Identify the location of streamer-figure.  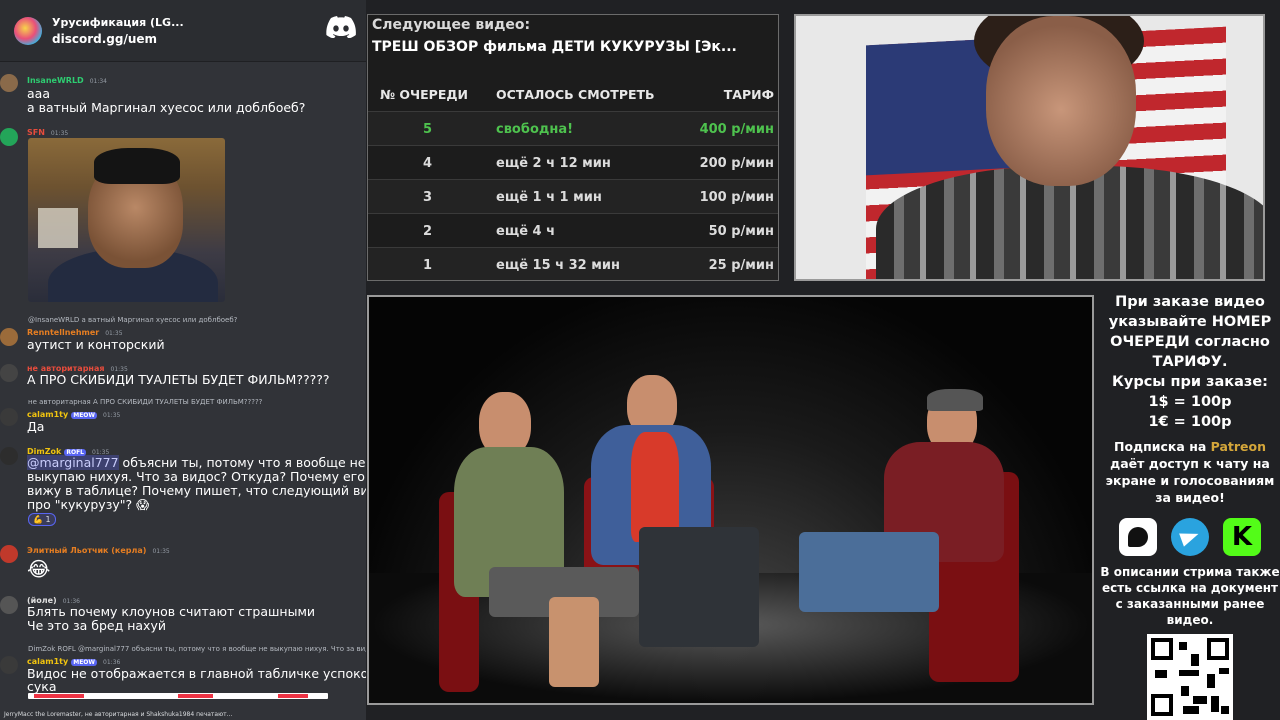
(1069, 147).